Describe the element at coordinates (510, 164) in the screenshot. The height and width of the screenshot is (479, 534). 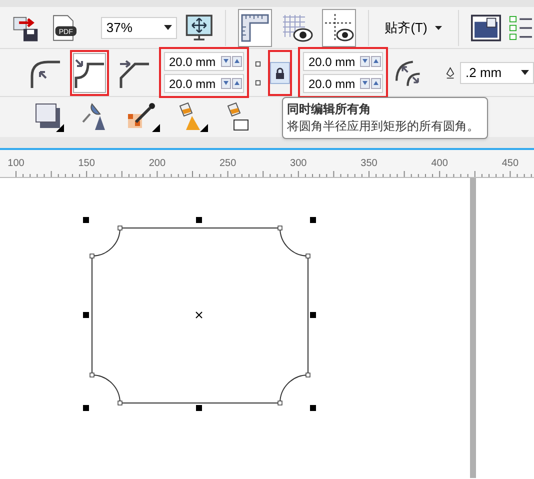
I see `ruler-label: 450` at that location.